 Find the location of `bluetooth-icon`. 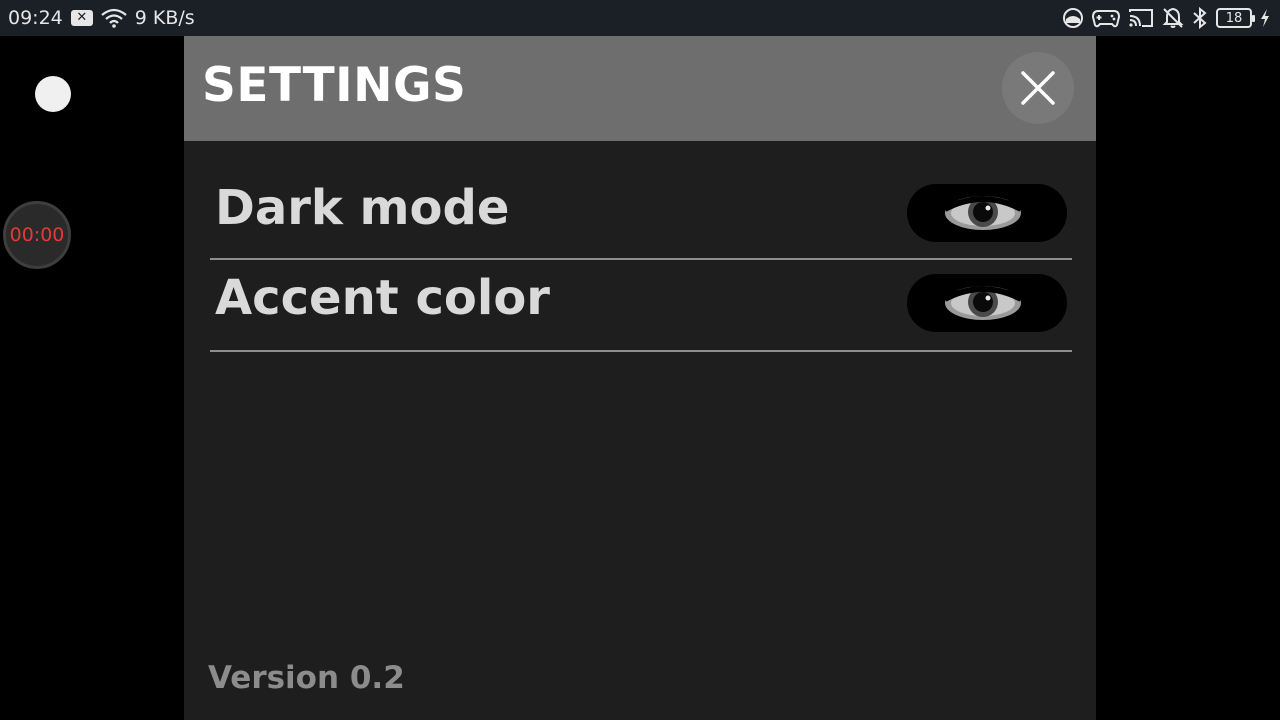

bluetooth-icon is located at coordinates (1200, 18).